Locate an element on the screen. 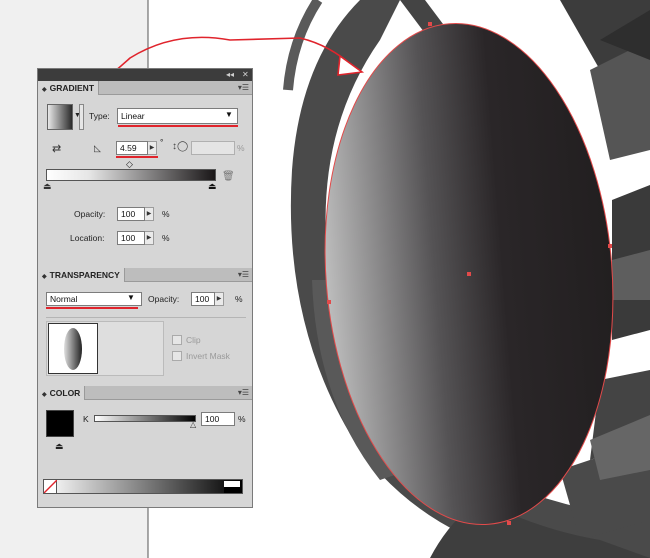 Image resolution: width=650 pixels, height=558 pixels. gradient-fill-indicator is located at coordinates (81, 117).